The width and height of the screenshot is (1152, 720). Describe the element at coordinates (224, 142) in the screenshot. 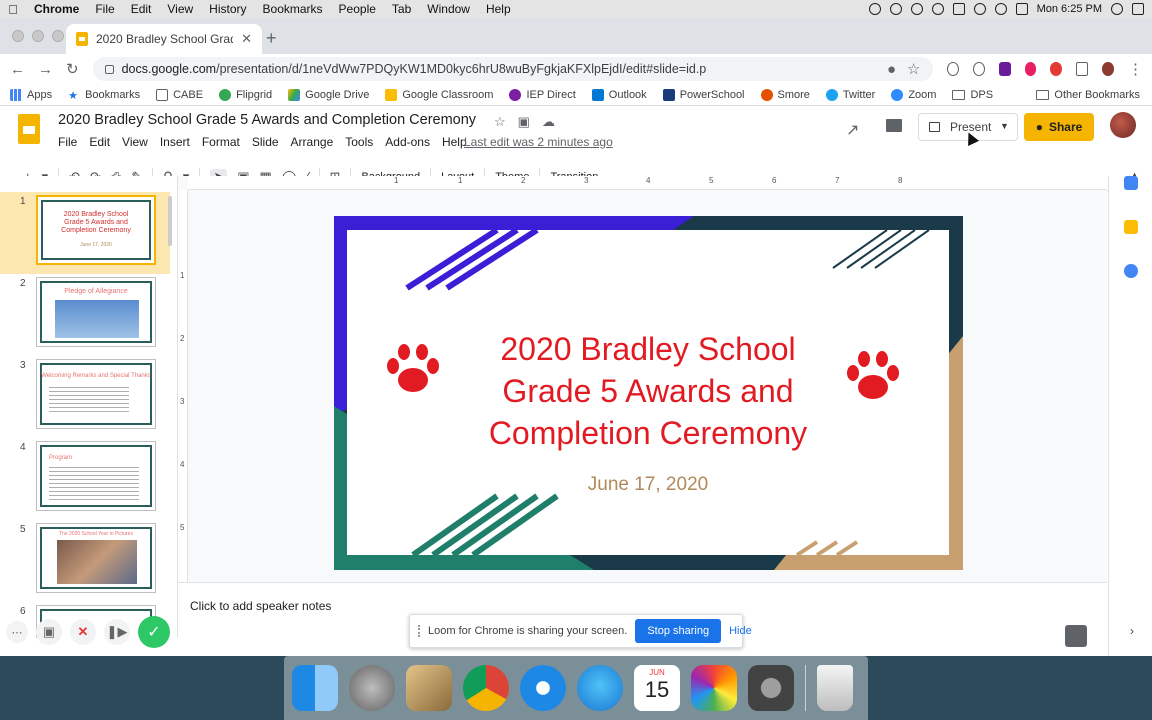

I see `menu-format: Format` at that location.